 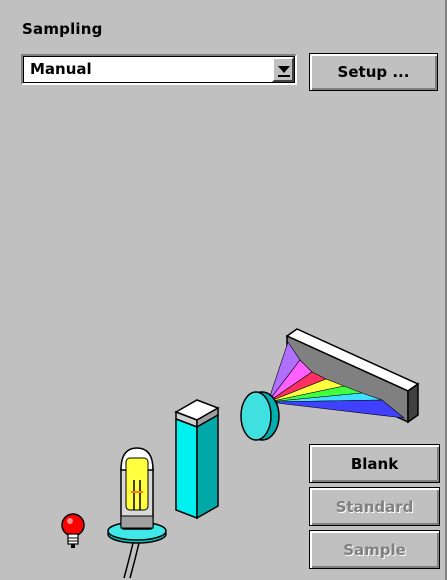 I want to click on blank-button: Blank, so click(x=374, y=463).